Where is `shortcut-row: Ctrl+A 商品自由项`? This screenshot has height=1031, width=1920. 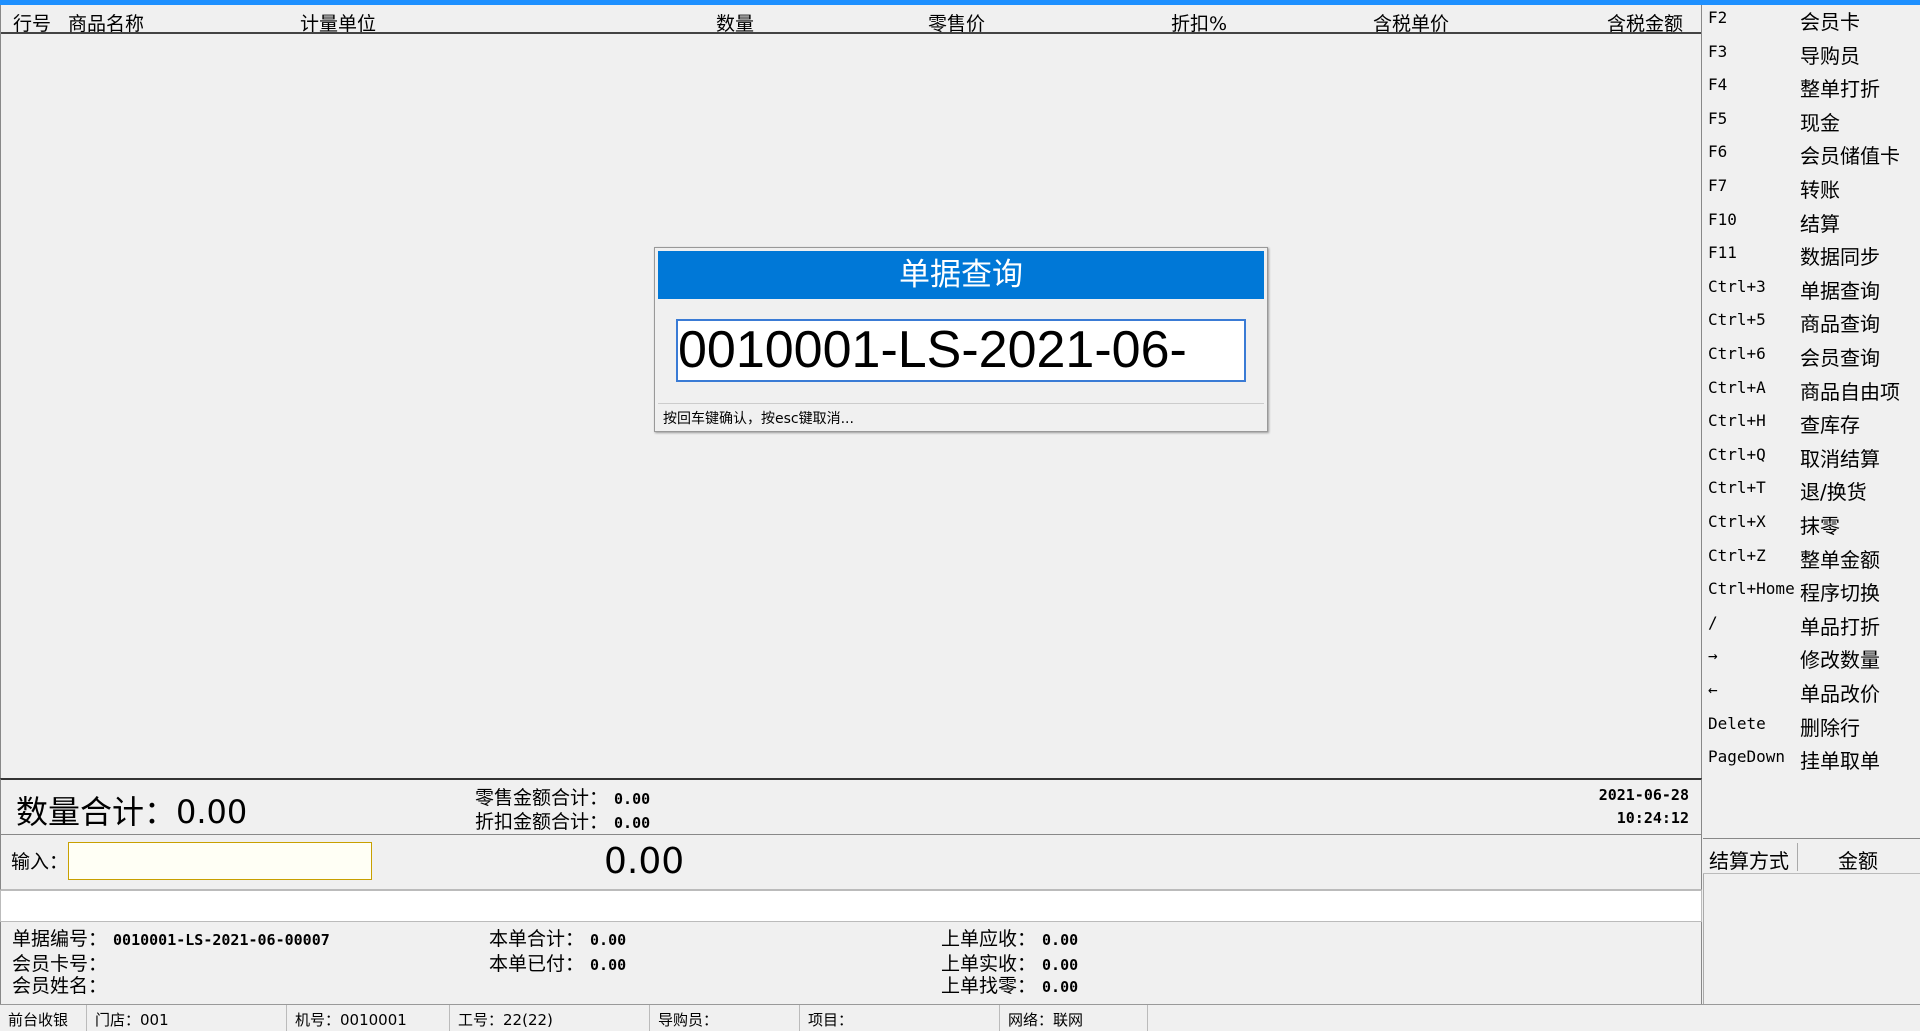
shortcut-row: Ctrl+A 商品自由项 is located at coordinates (1814, 393).